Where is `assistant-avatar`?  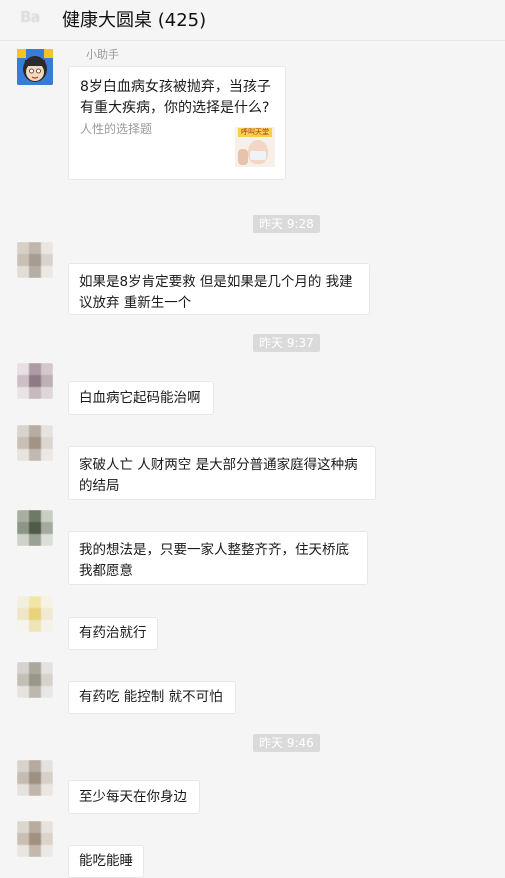 assistant-avatar is located at coordinates (35, 67).